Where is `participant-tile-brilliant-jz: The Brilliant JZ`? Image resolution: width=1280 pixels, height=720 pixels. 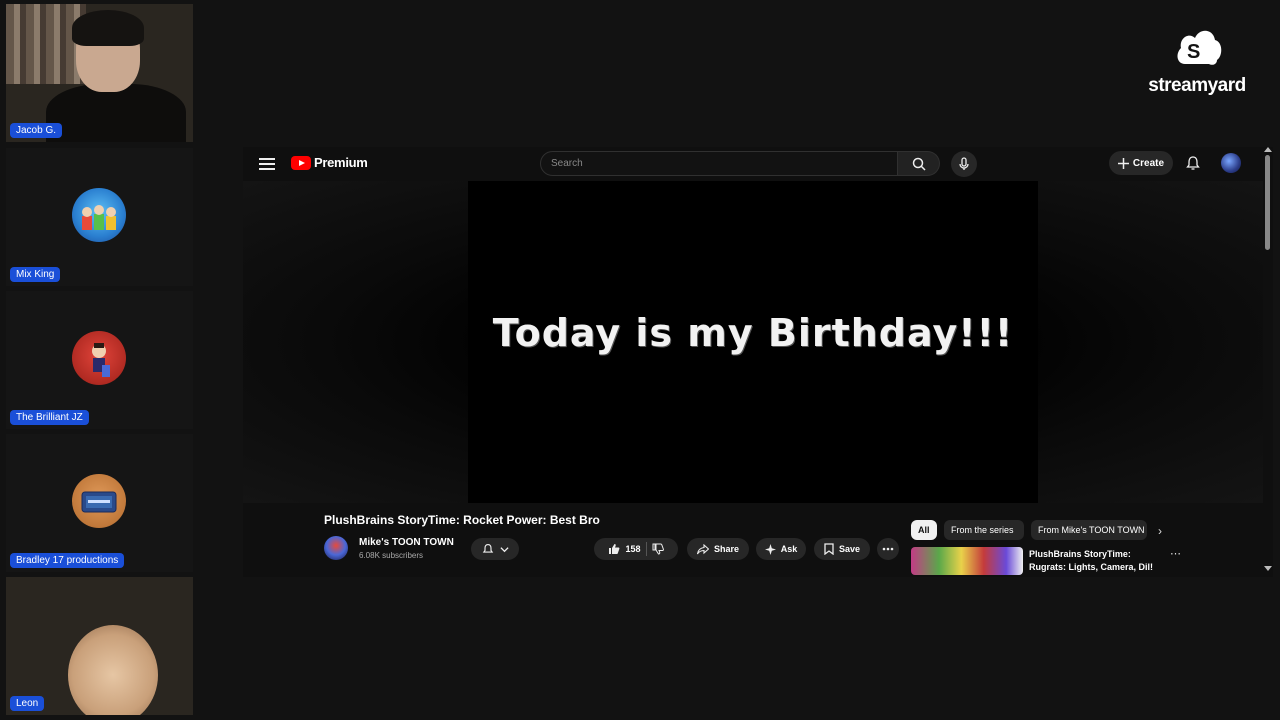
participant-tile-brilliant-jz: The Brilliant JZ is located at coordinates (99, 360).